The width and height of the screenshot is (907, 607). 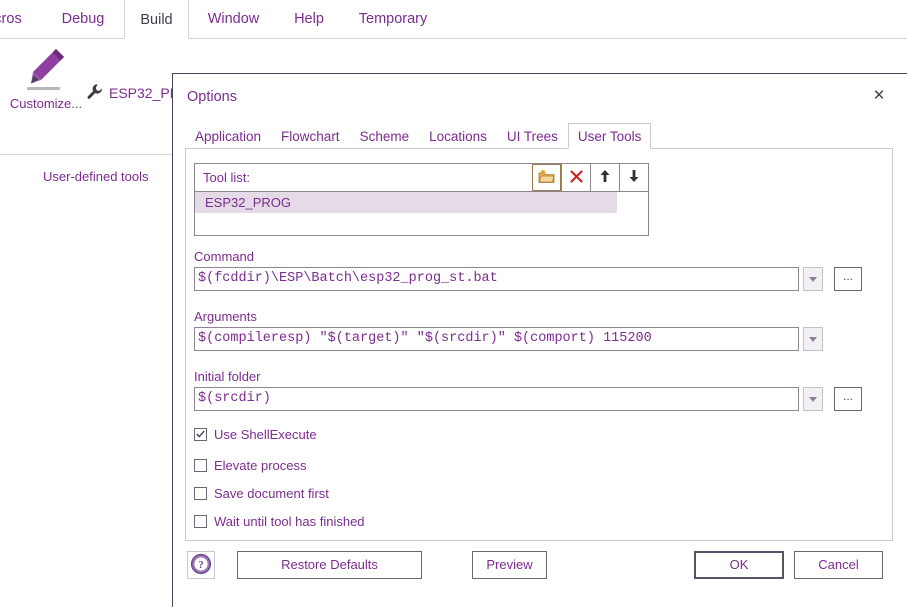 What do you see at coordinates (453, 19) in the screenshot?
I see `menu-bar: cros Debug Build Window Help Temporary` at bounding box center [453, 19].